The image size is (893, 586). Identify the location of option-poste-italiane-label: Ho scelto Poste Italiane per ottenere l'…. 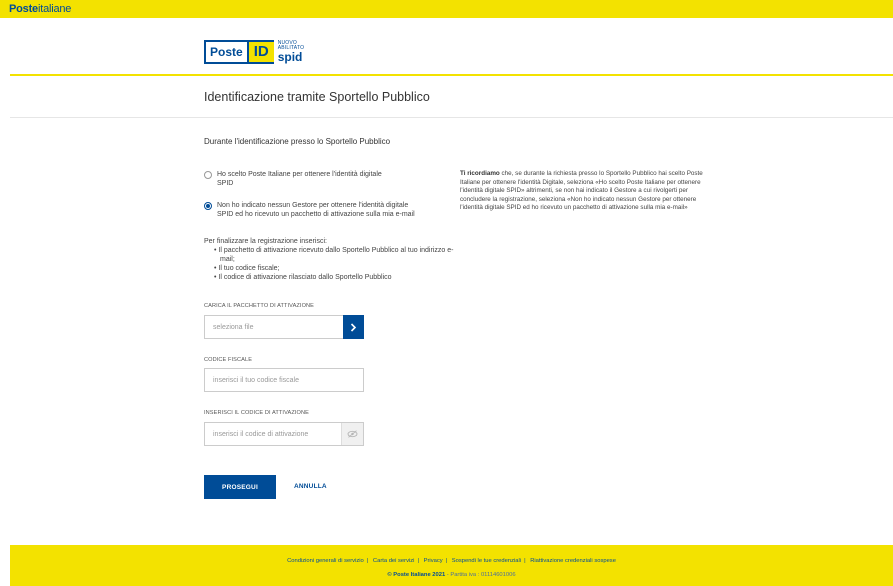
(299, 179).